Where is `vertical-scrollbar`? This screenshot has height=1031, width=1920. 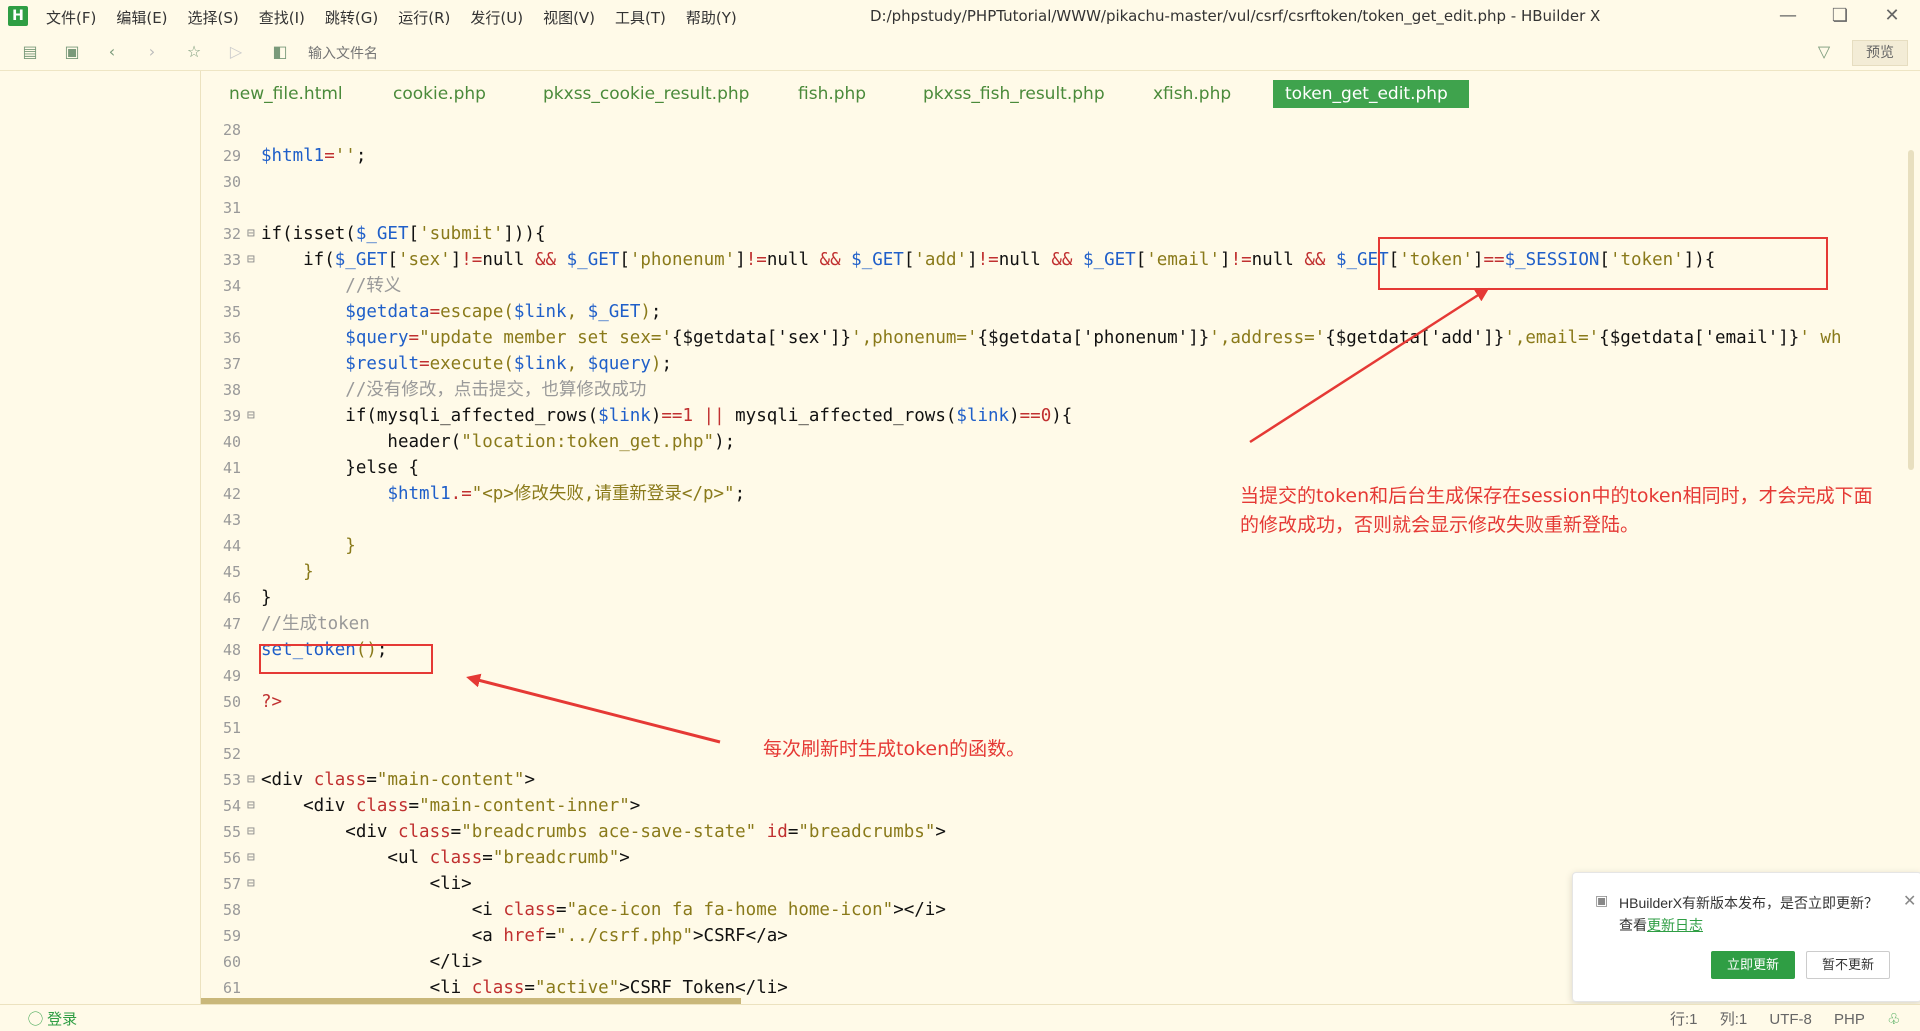 vertical-scrollbar is located at coordinates (1911, 310).